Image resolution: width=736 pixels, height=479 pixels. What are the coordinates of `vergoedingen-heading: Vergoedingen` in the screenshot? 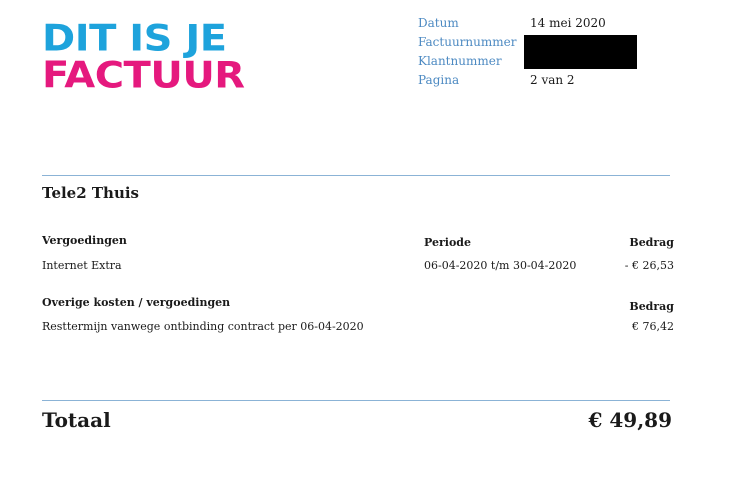 It's located at (84, 240).